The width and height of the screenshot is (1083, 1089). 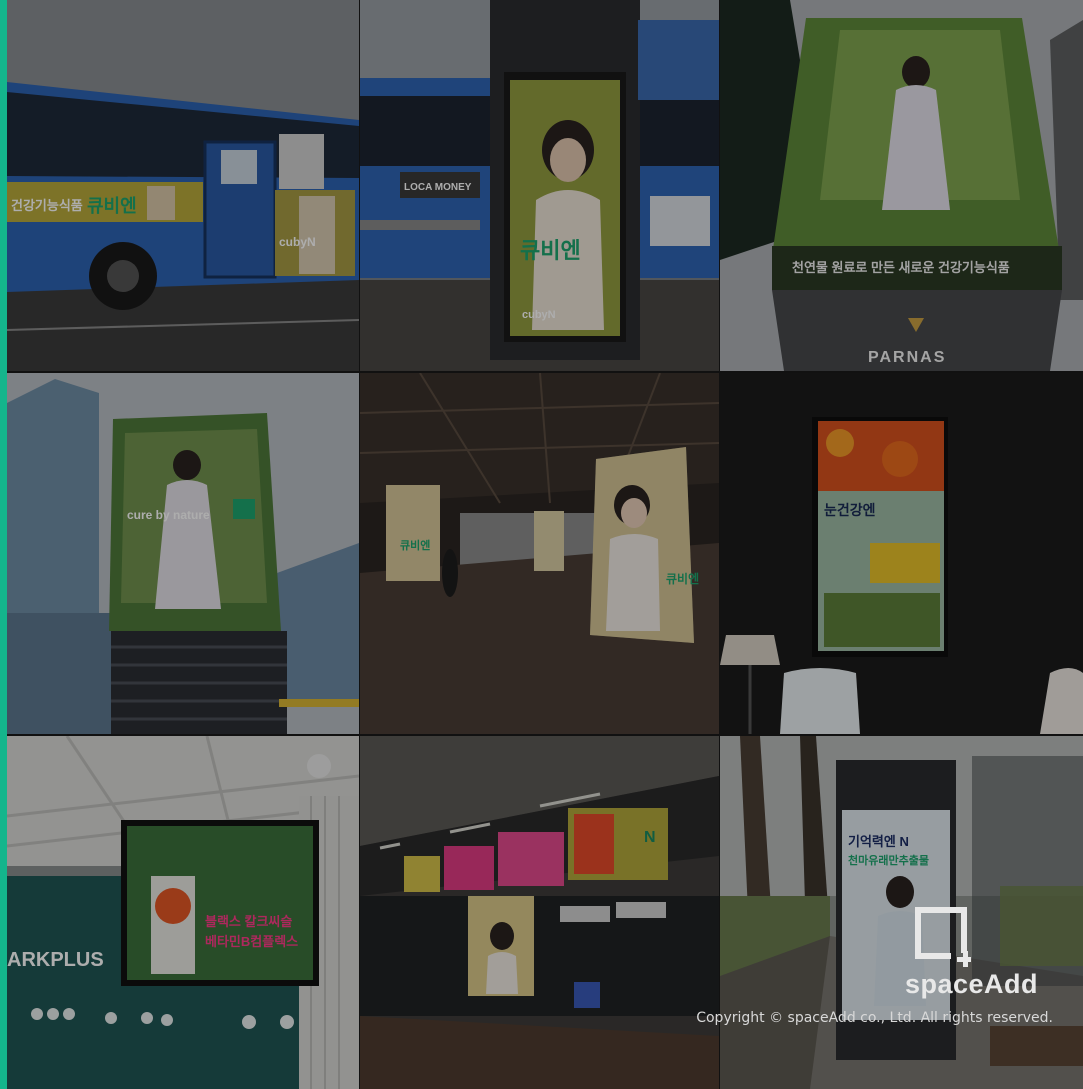 What do you see at coordinates (415, 545) in the screenshot?
I see `station-pillar-text-left: 큐비엔` at bounding box center [415, 545].